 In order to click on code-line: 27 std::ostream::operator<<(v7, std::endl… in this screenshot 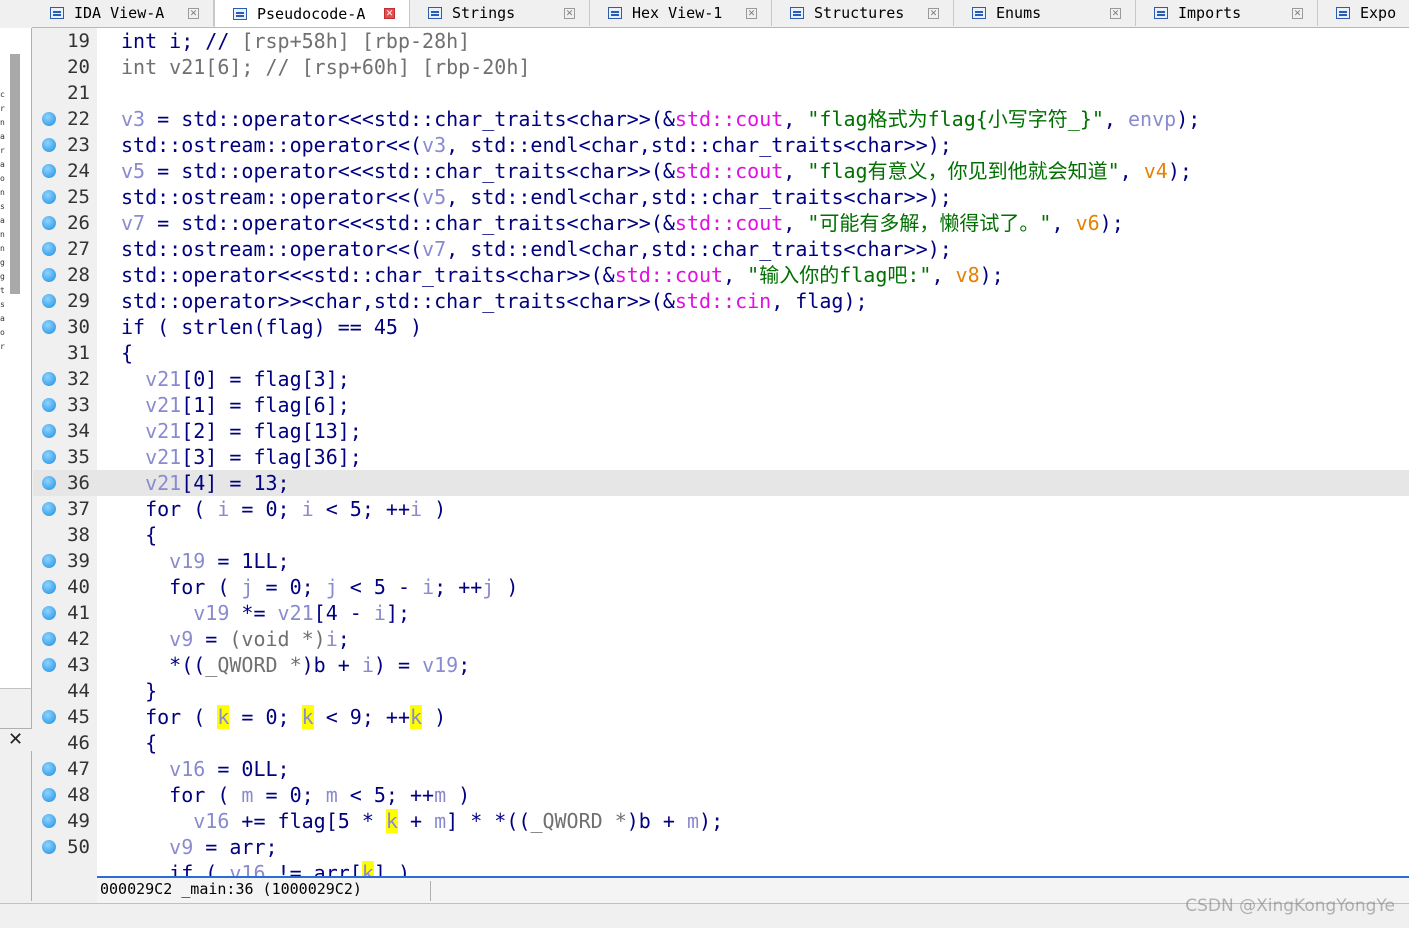, I will do `click(721, 249)`.